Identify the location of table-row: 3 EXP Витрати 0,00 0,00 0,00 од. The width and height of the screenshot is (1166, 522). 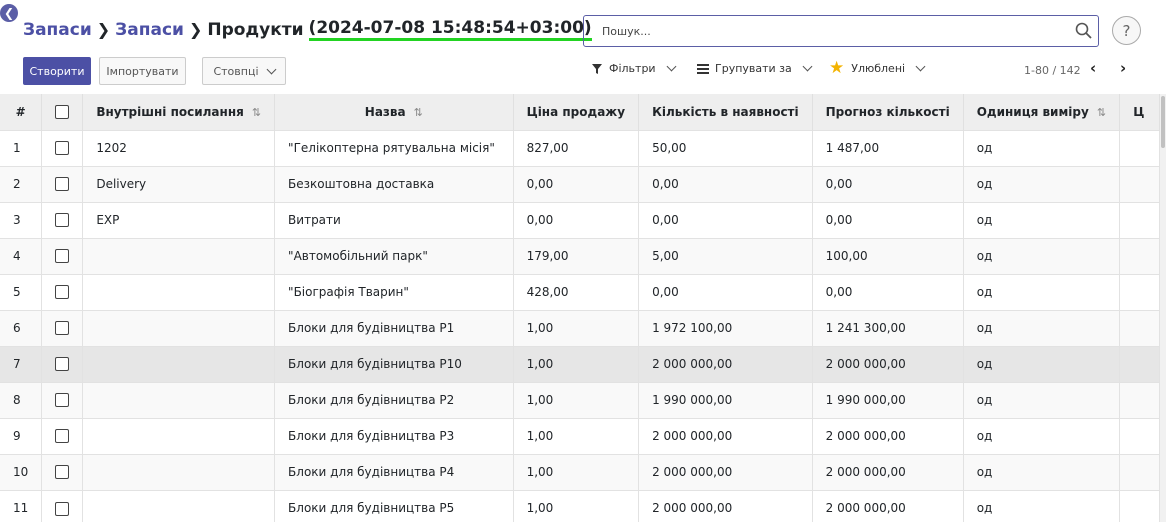
(580, 219).